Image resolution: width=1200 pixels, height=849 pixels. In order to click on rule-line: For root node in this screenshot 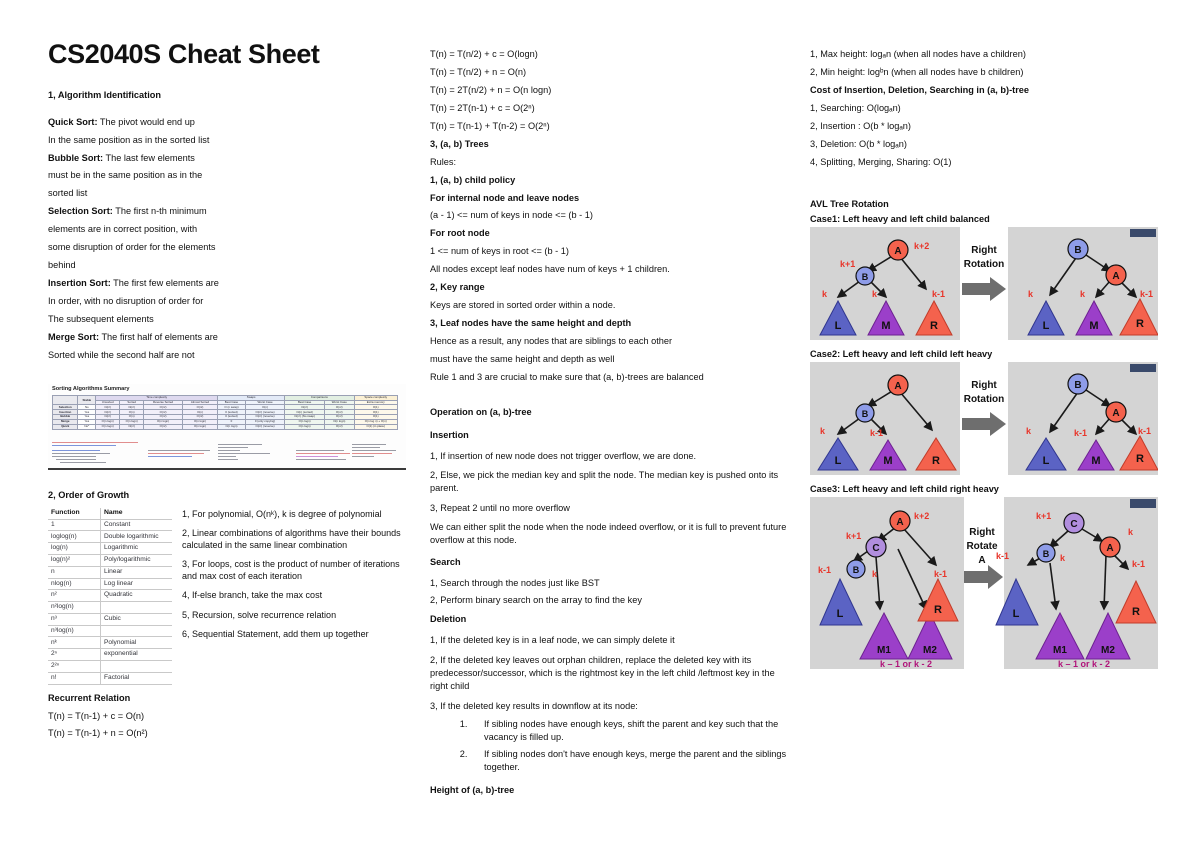, I will do `click(460, 233)`.